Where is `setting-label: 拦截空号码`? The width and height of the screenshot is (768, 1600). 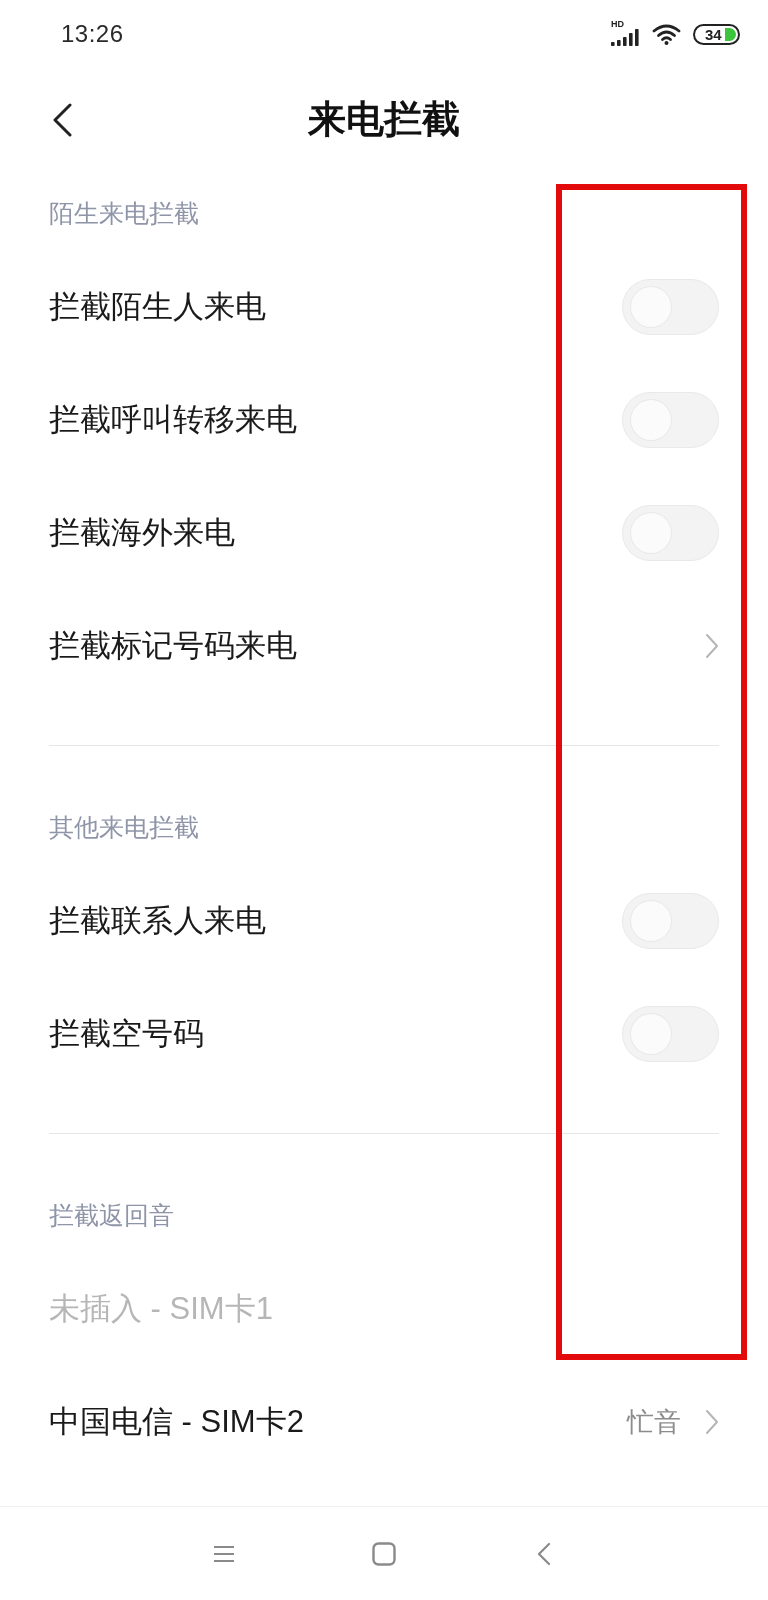 setting-label: 拦截空号码 is located at coordinates (127, 1033).